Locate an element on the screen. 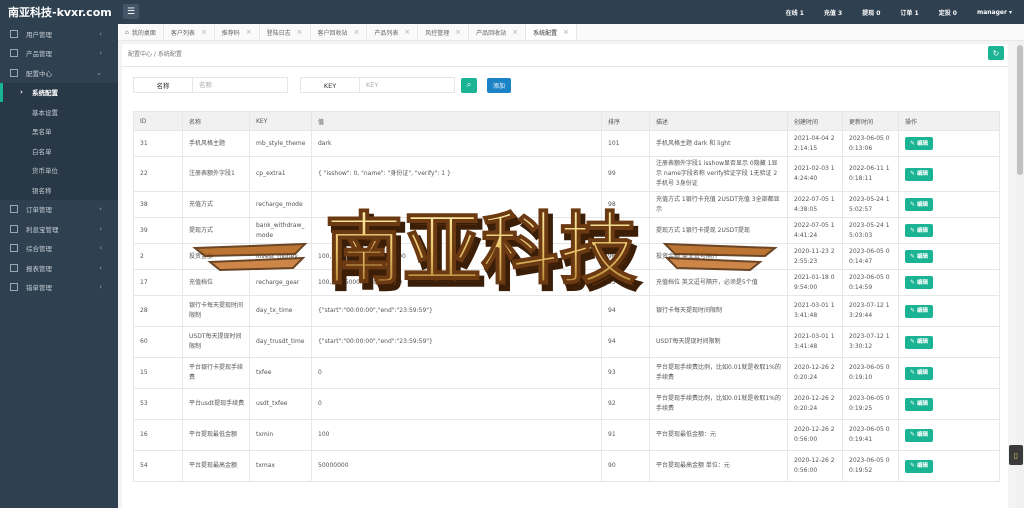 This screenshot has height=508, width=1024. tab: 客户列表 × is located at coordinates (189, 32).